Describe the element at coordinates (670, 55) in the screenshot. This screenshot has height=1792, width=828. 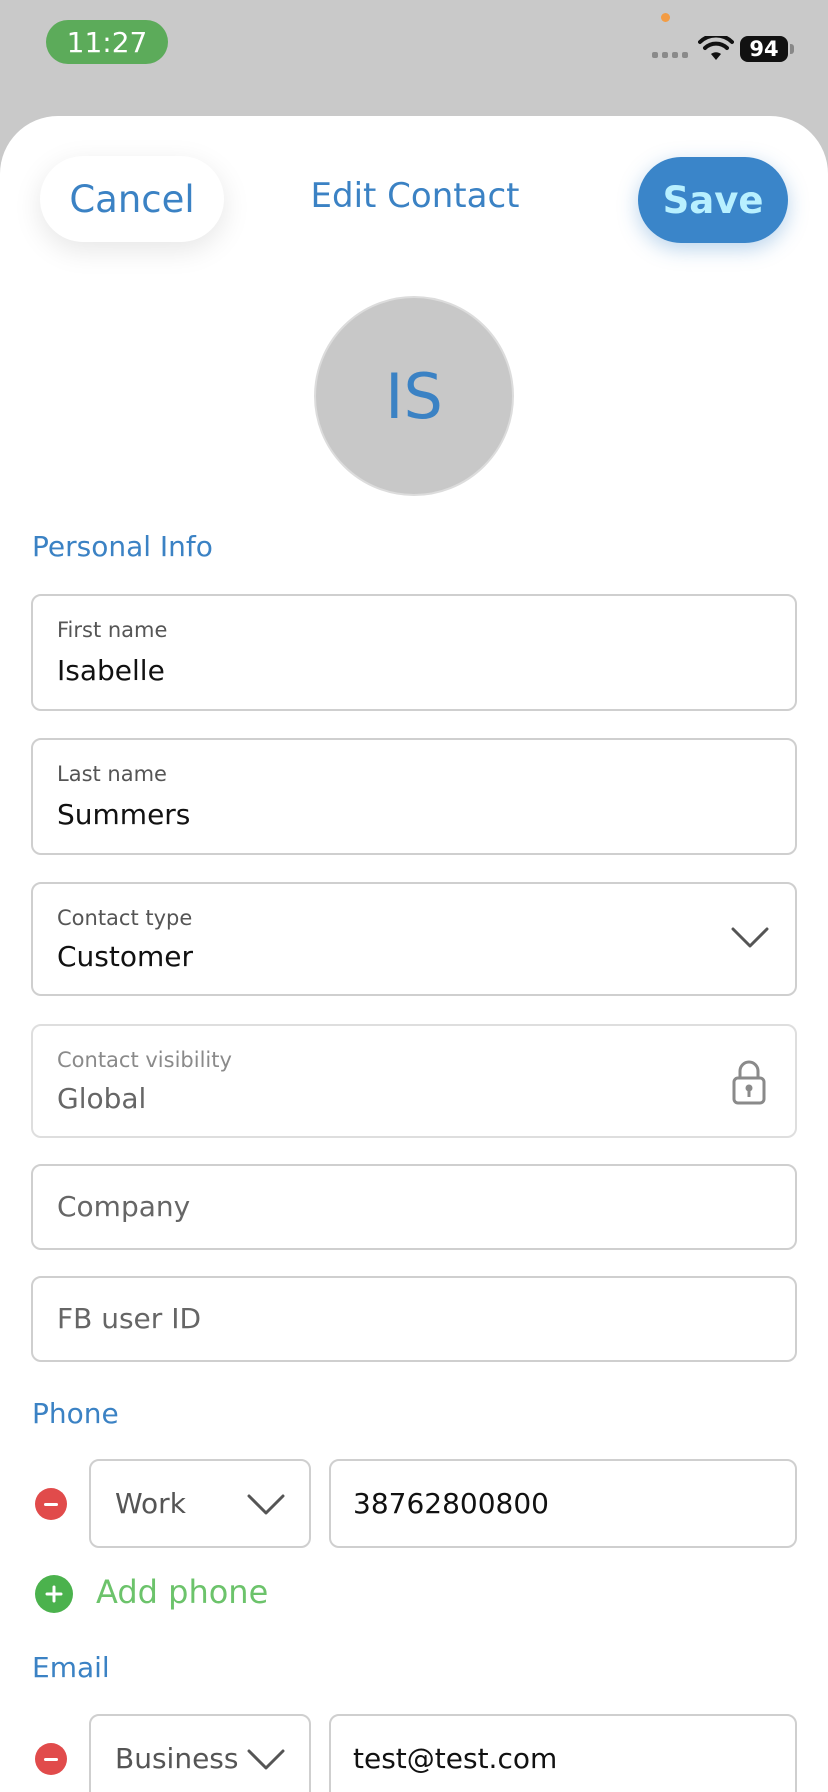
I see `cellular-signal-icon` at that location.